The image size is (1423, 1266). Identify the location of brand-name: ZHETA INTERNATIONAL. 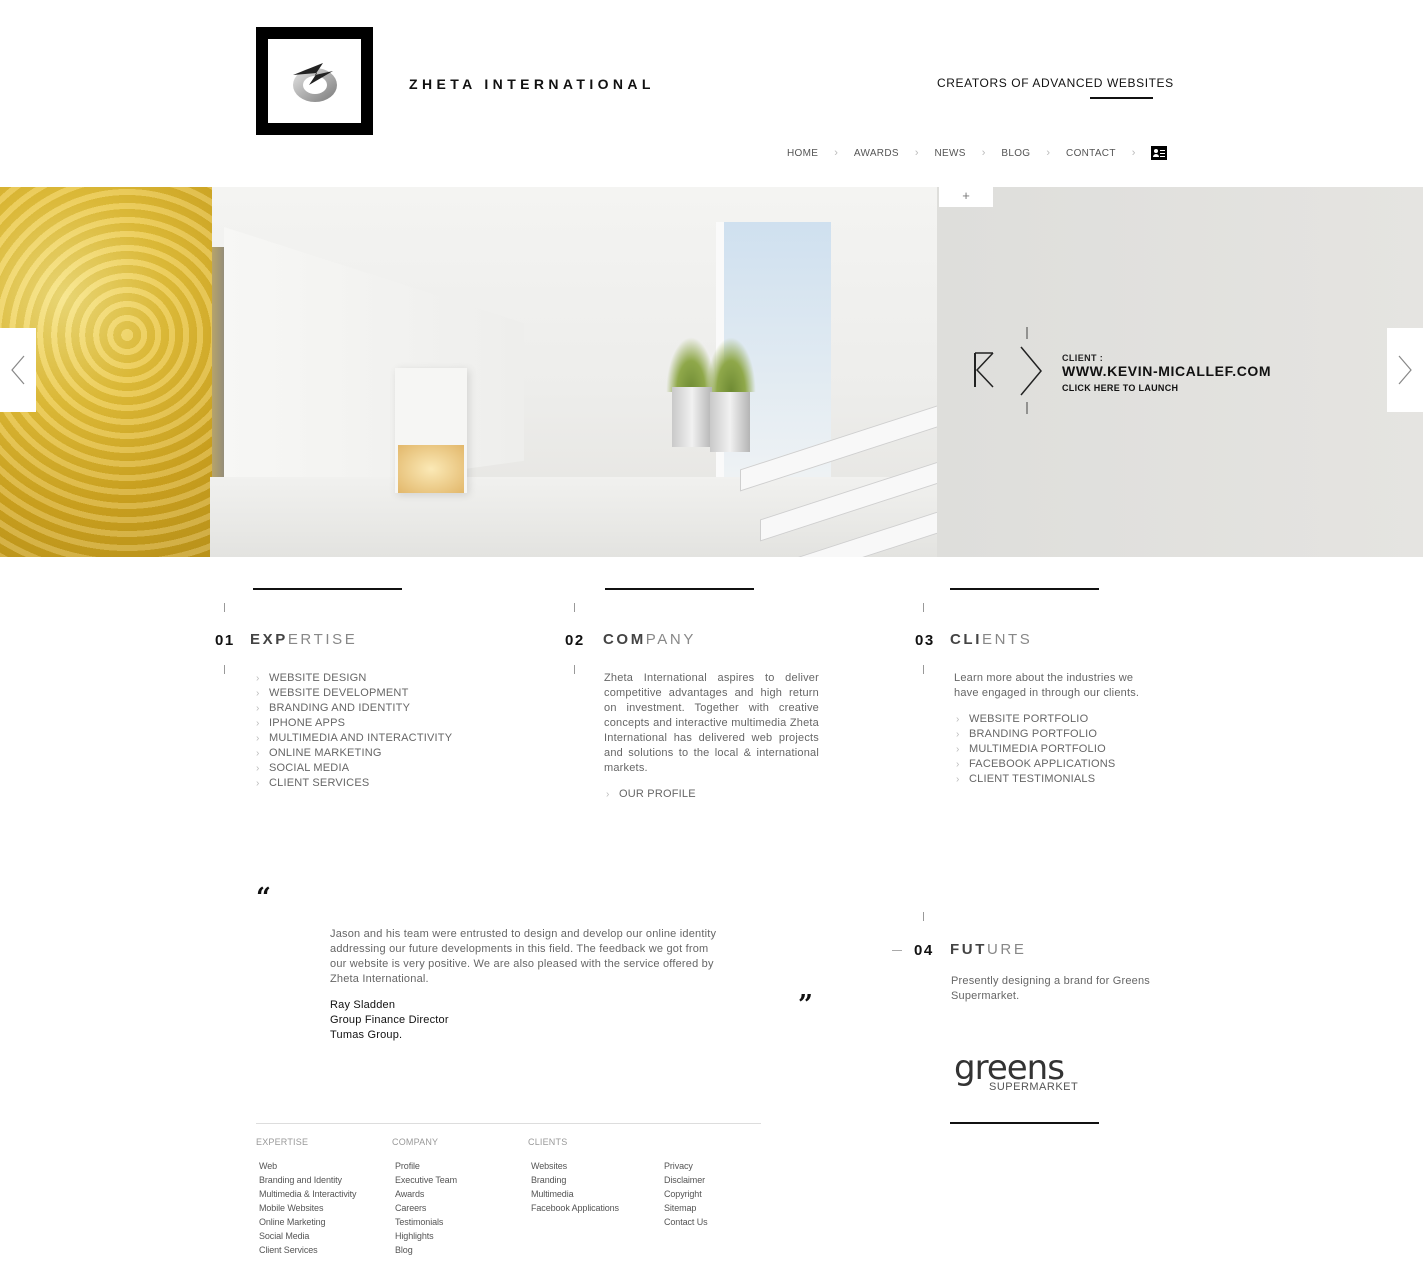
(532, 84).